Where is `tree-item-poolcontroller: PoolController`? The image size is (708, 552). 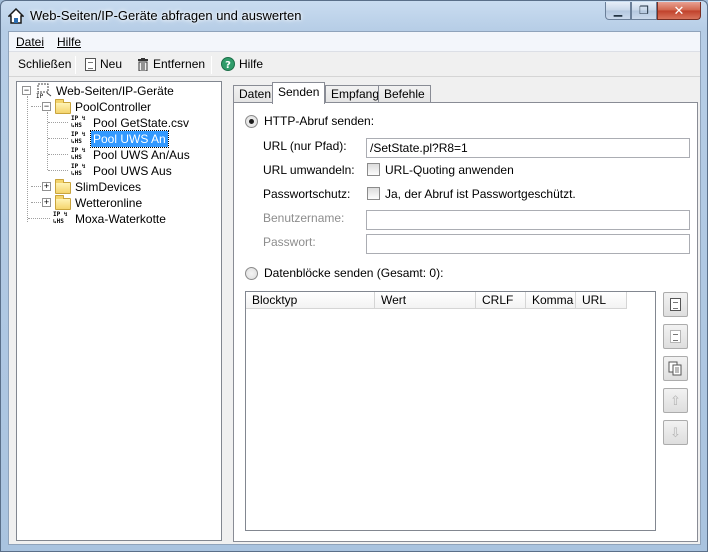
tree-item-poolcontroller: PoolController is located at coordinates (113, 107).